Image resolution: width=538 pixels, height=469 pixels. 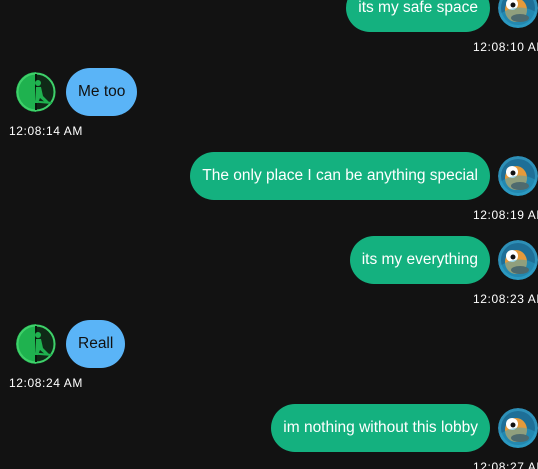 I want to click on message-timestamp: 12:08:14 AM, so click(x=46, y=131).